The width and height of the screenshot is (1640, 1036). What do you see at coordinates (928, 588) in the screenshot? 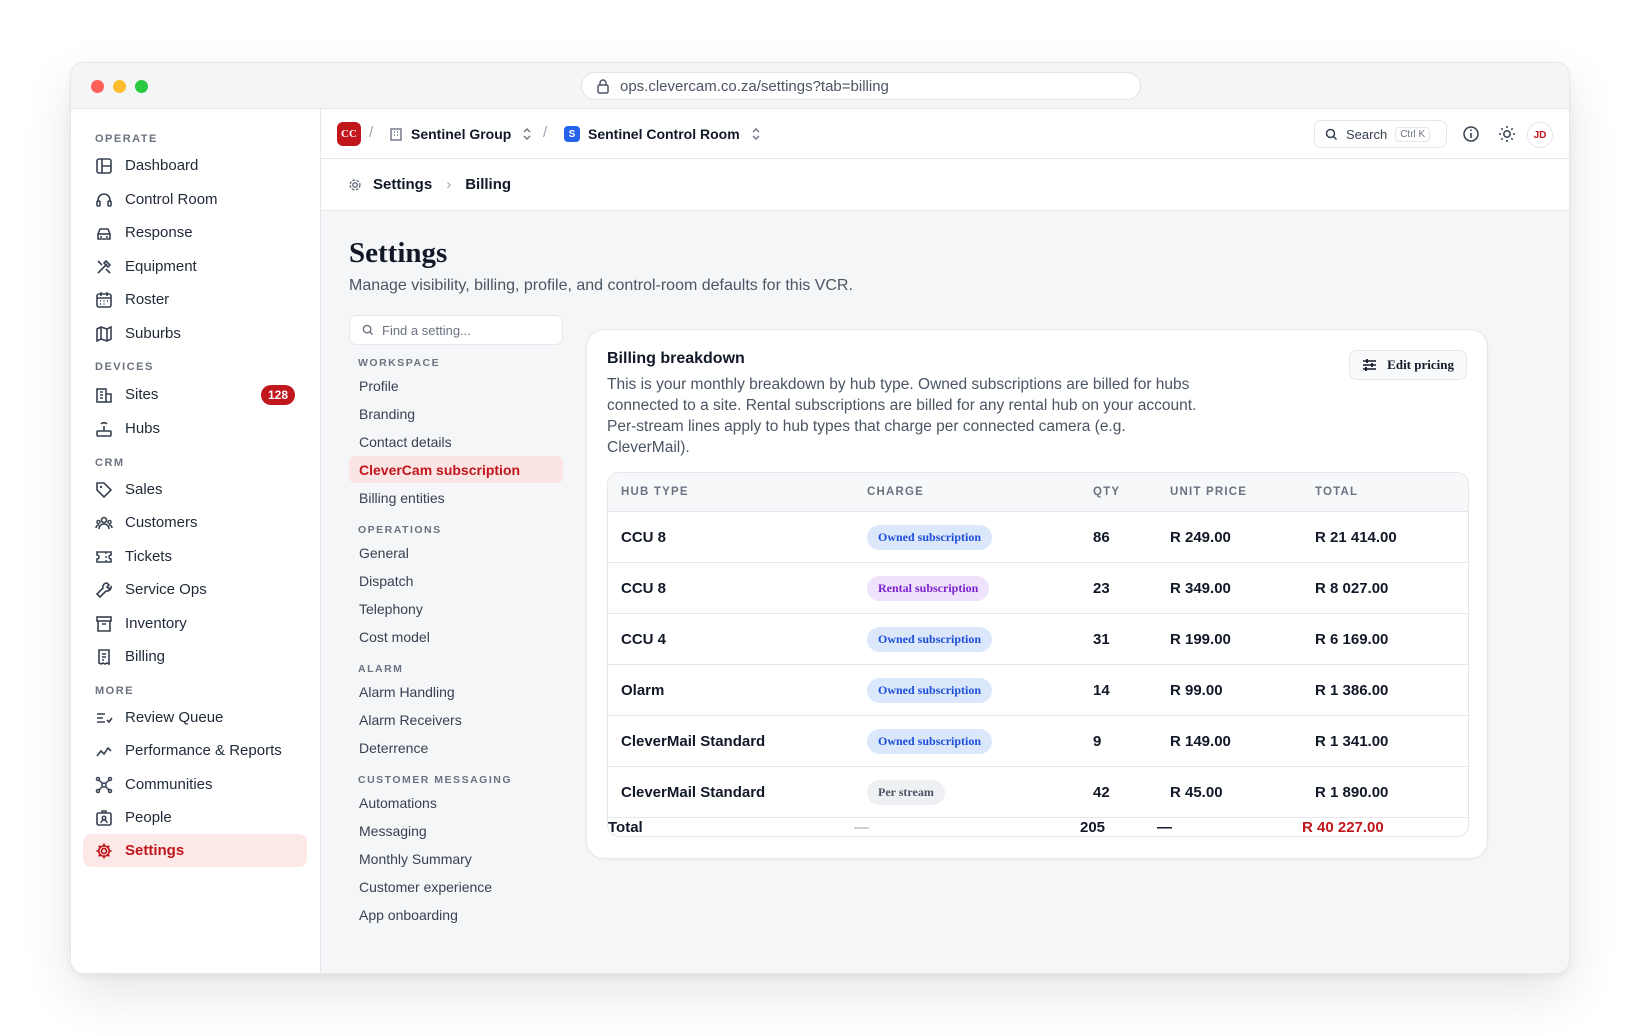
I see `charge-badge: Rental subscription` at bounding box center [928, 588].